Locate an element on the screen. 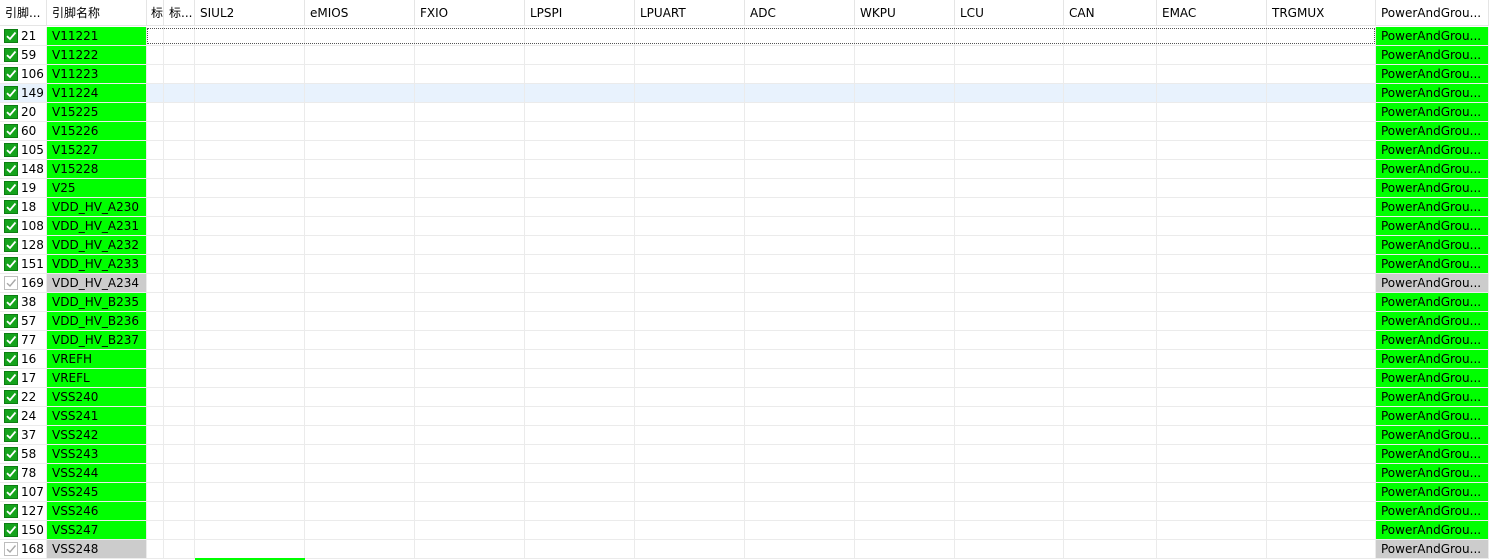  pin-name-cell: VDD_HV_A230 is located at coordinates (97, 207).